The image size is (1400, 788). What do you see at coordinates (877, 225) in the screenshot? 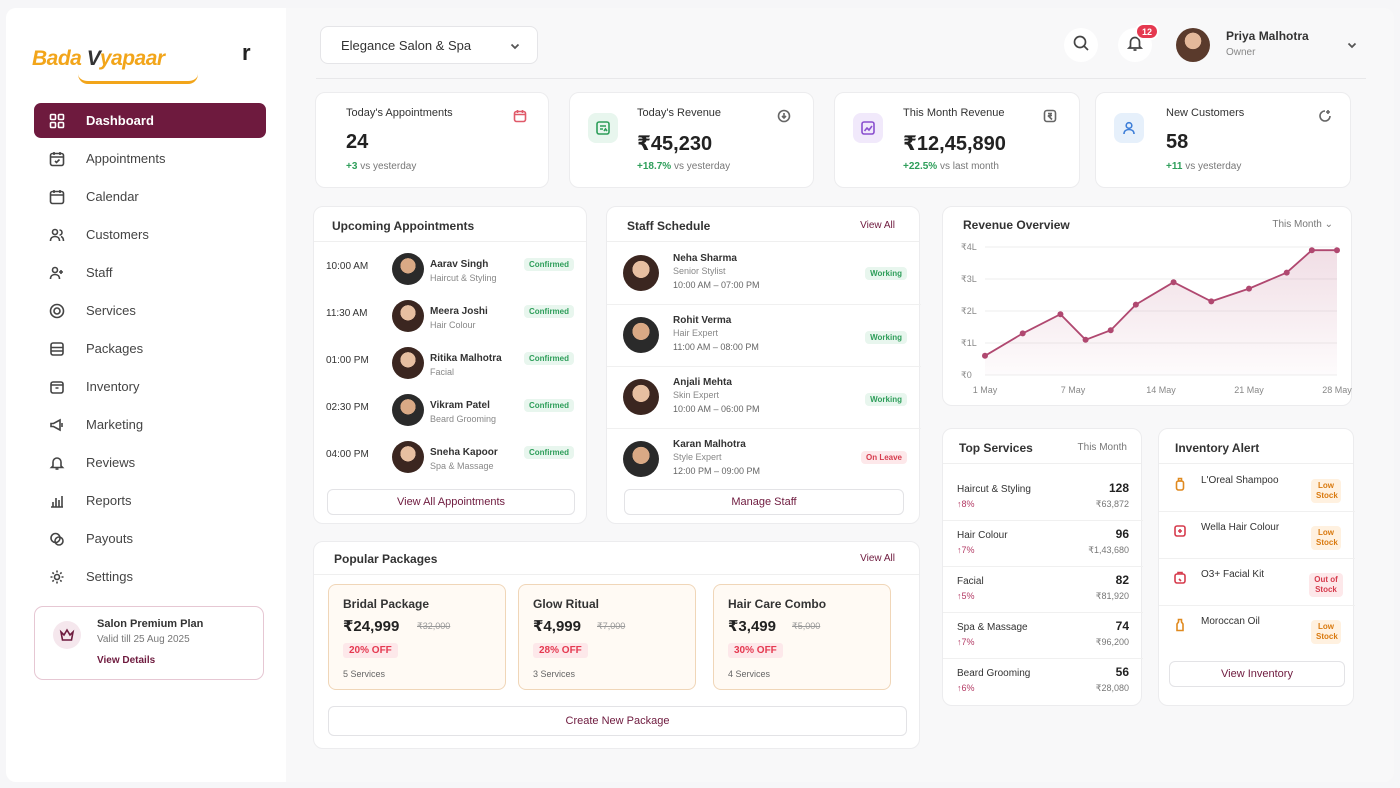
I see `staff-view-all-link: View All` at bounding box center [877, 225].